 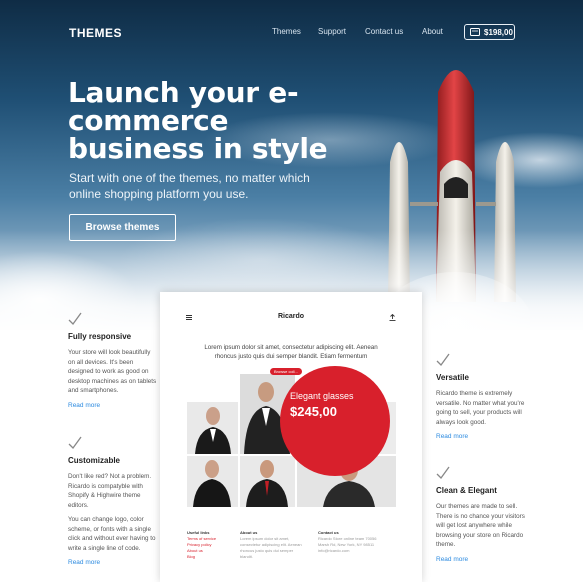 I want to click on promo-price: $245,00, so click(x=313, y=411).